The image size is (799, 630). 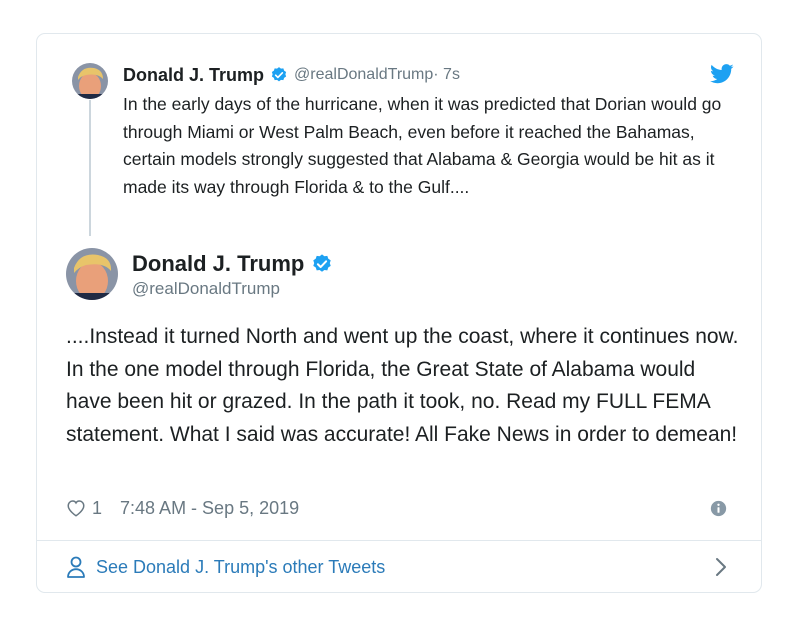 I want to click on main-avatar, so click(x=92, y=274).